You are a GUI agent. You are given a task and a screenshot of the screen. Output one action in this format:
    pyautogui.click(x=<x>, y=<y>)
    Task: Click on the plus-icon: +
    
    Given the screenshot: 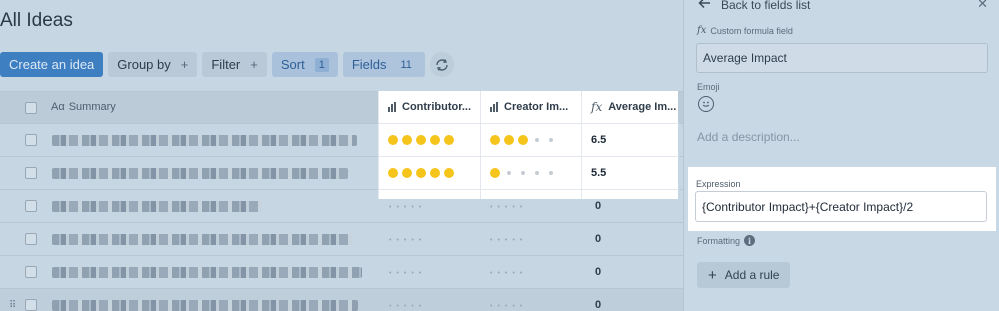 What is the action you would take?
    pyautogui.click(x=712, y=275)
    